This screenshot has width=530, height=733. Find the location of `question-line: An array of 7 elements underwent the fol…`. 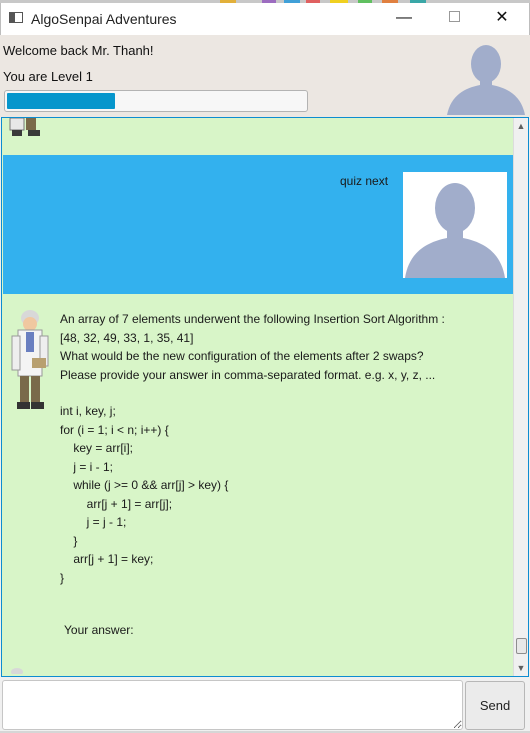

question-line: An array of 7 elements underwent the fol… is located at coordinates (252, 319).